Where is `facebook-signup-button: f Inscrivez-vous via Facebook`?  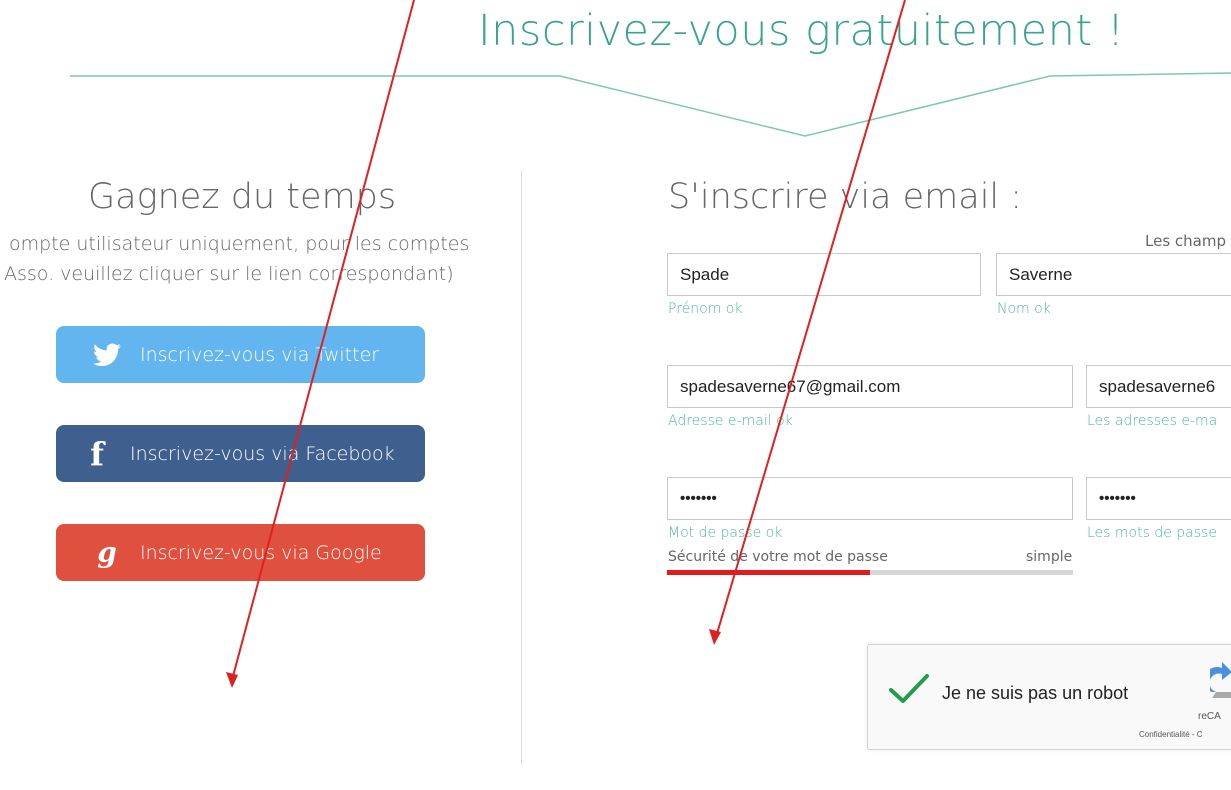 facebook-signup-button: f Inscrivez-vous via Facebook is located at coordinates (240, 453).